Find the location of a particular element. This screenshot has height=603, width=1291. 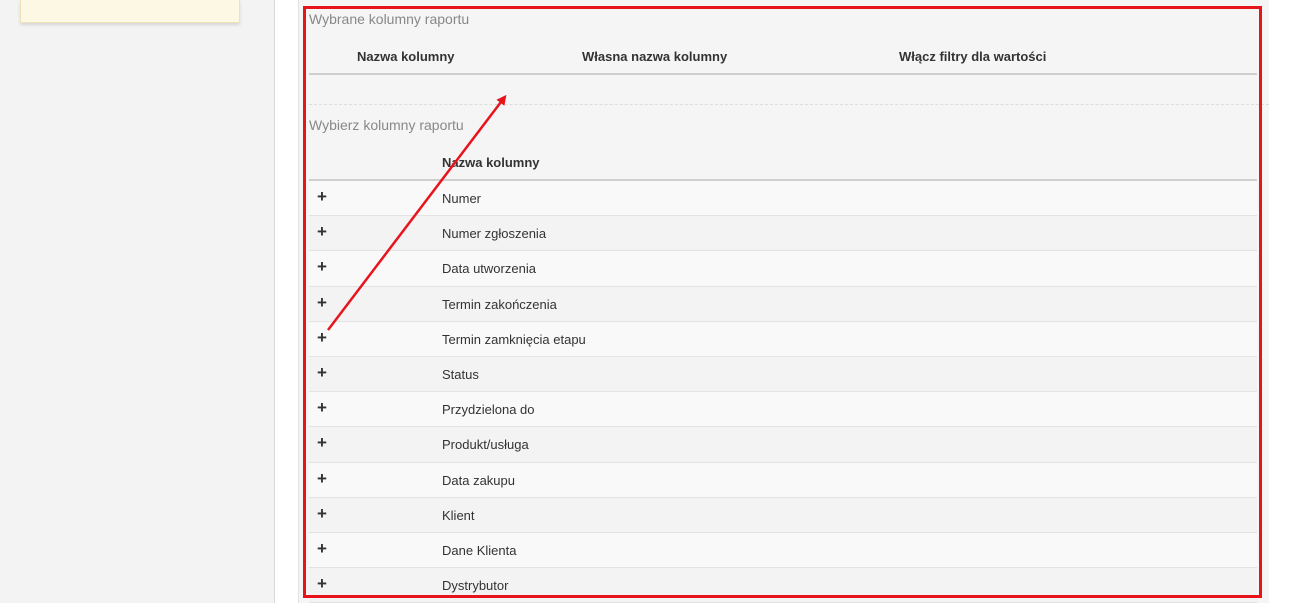

column-name-label: Dane Klienta is located at coordinates (479, 550).